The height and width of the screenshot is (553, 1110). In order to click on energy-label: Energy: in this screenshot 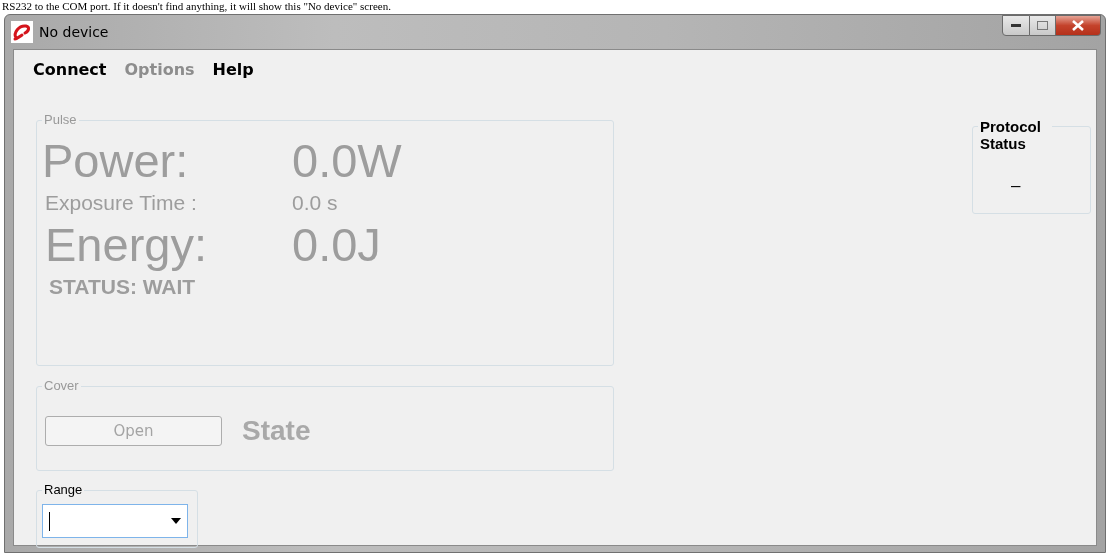, I will do `click(126, 245)`.